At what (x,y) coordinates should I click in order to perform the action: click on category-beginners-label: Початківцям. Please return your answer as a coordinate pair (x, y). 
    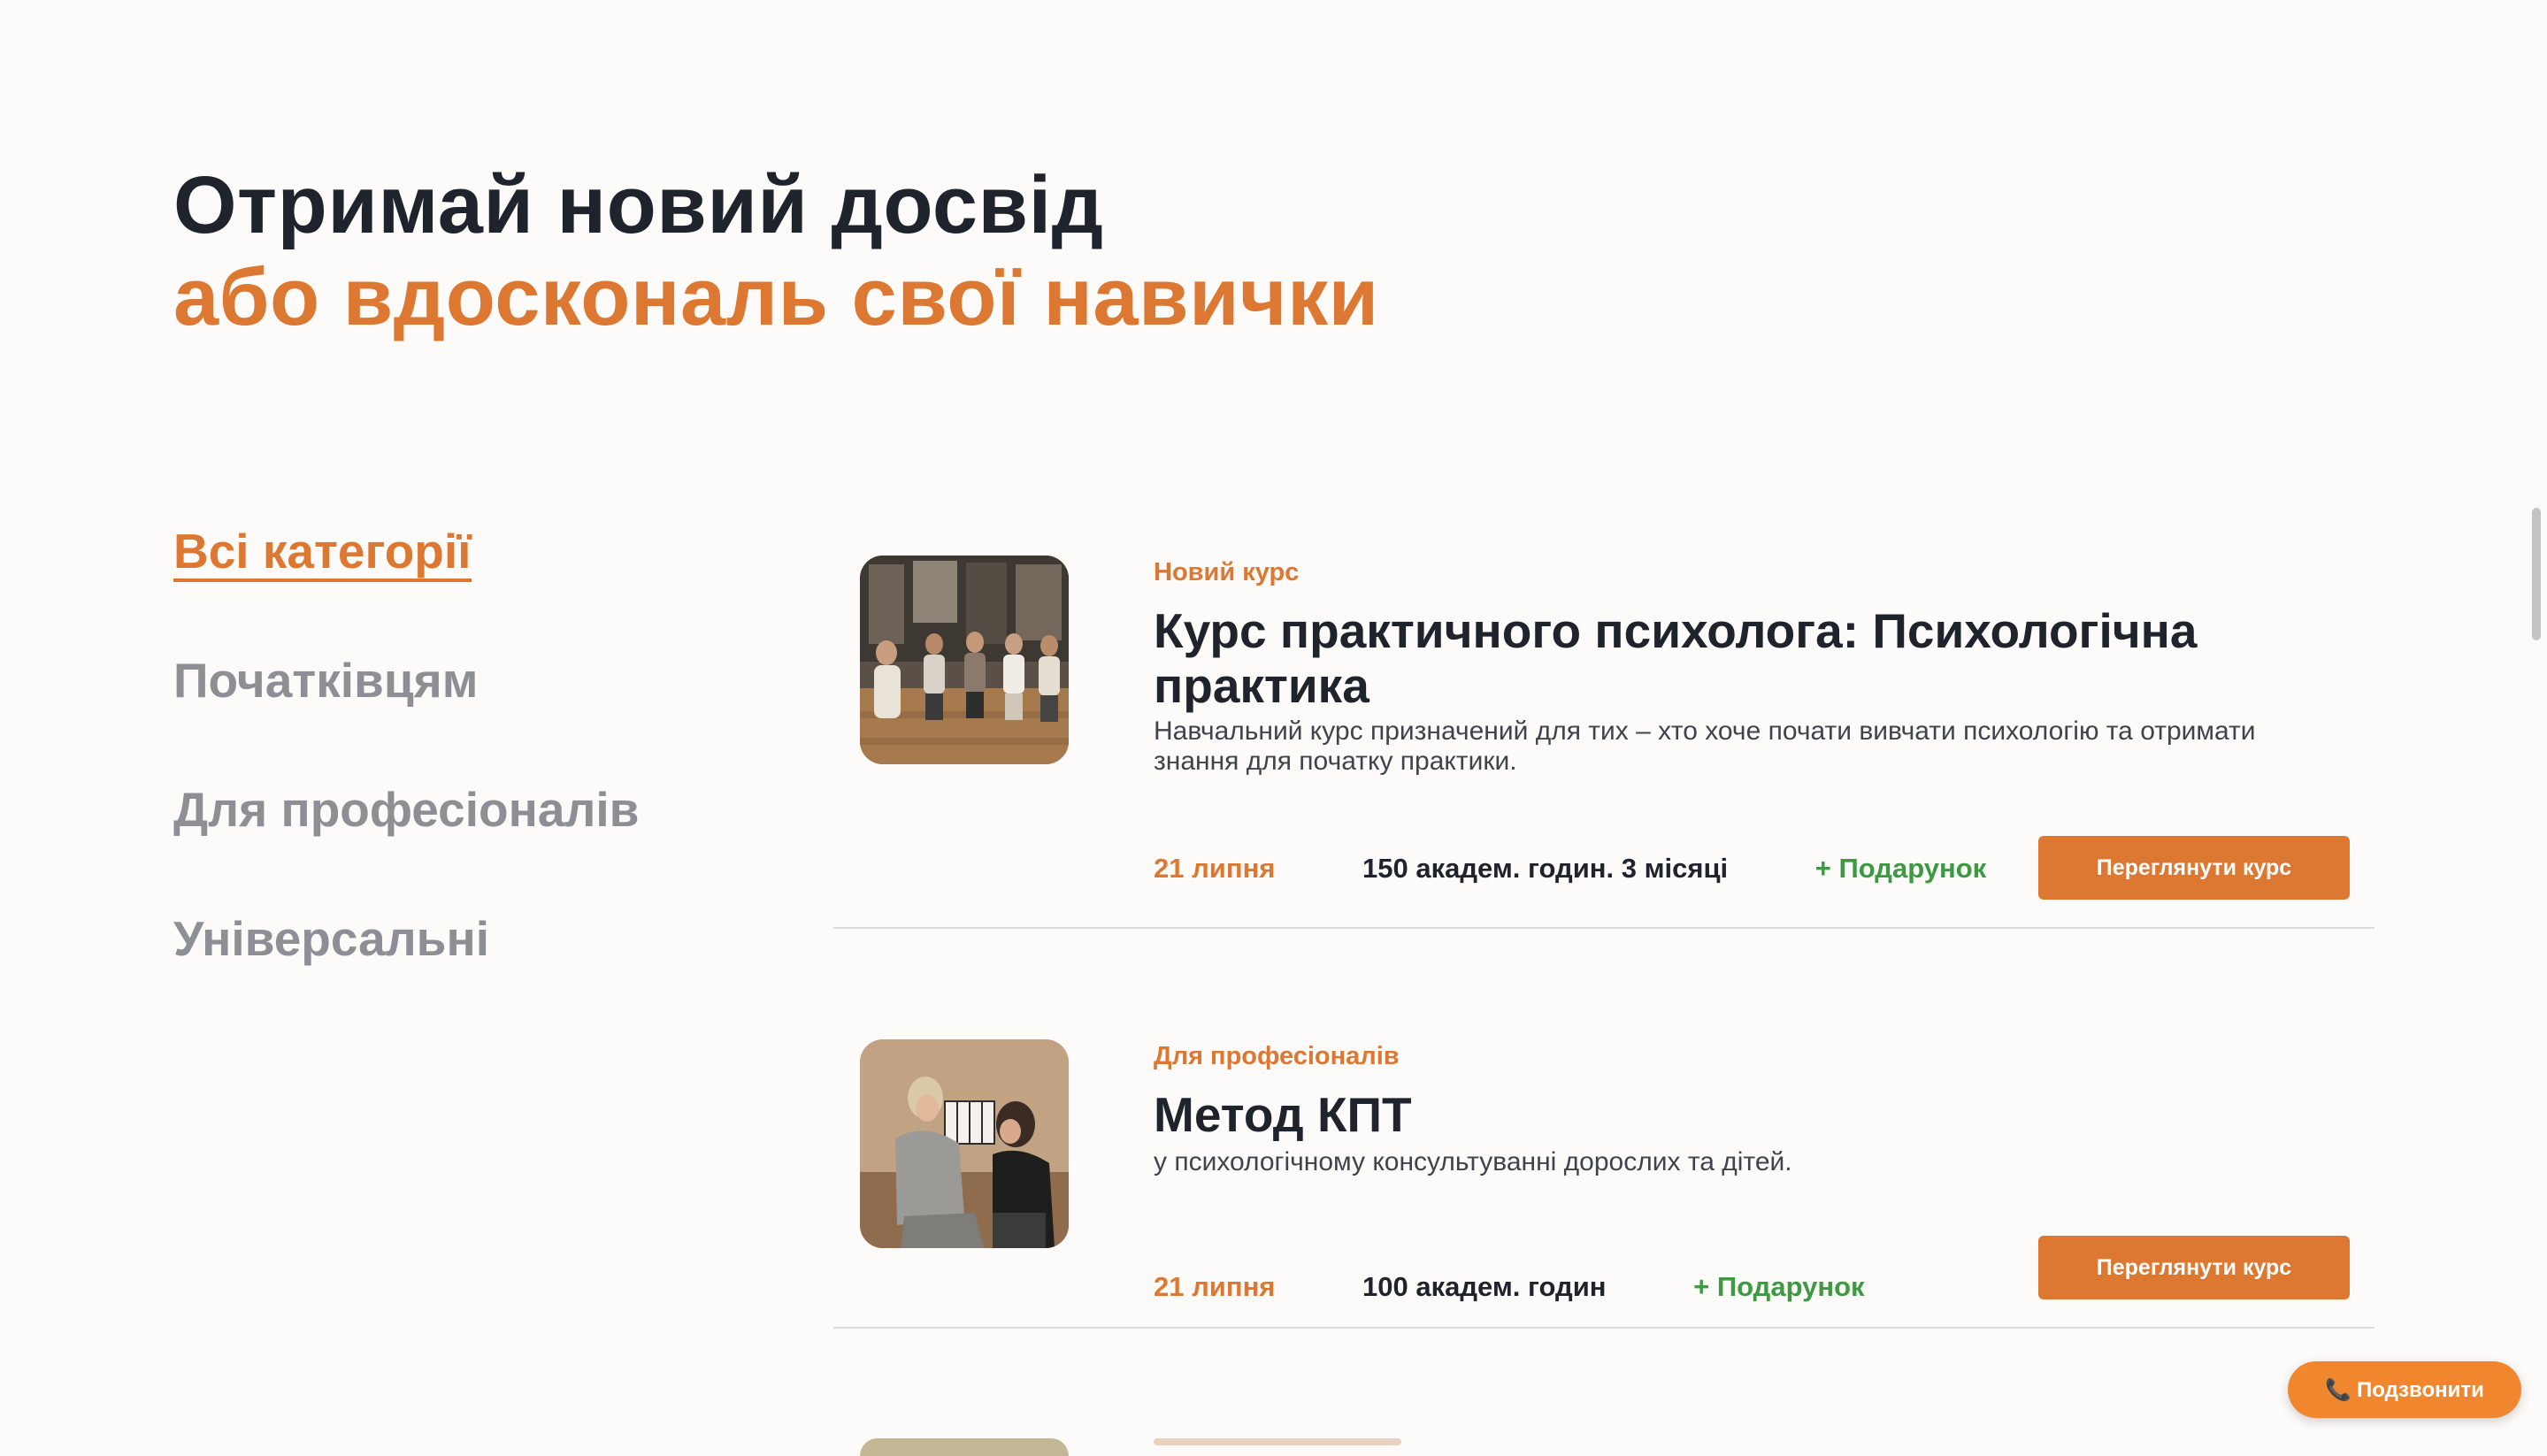
    Looking at the image, I should click on (326, 680).